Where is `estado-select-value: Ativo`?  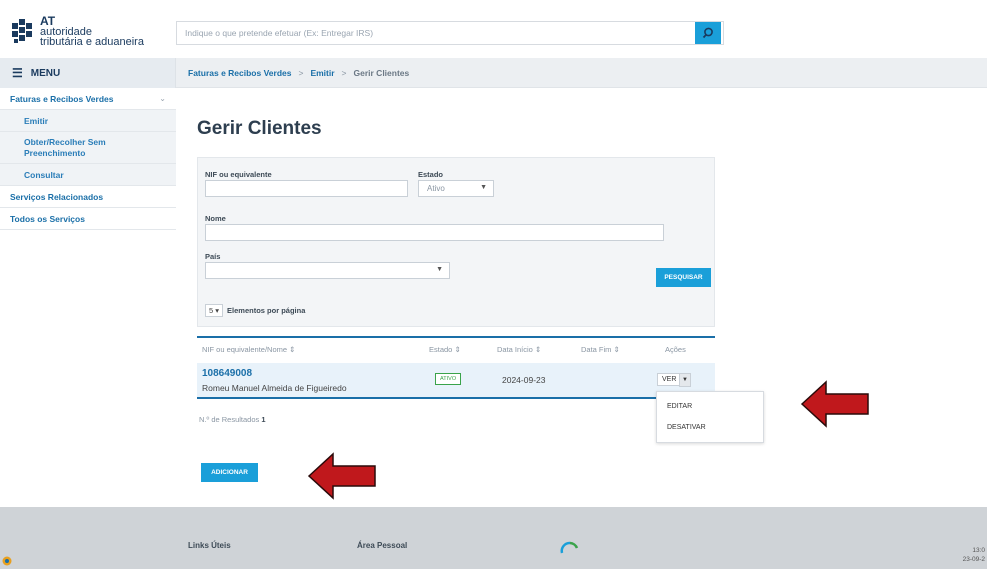 estado-select-value: Ativo is located at coordinates (436, 188).